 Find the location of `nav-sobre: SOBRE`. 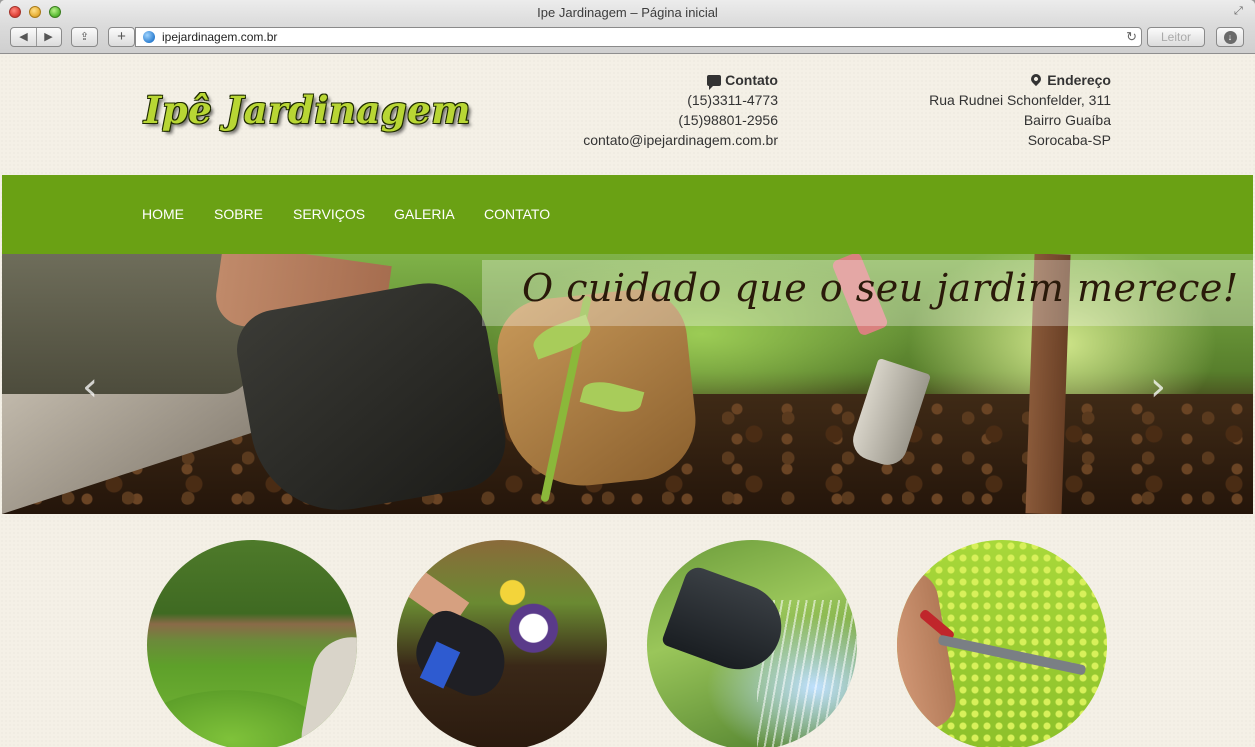

nav-sobre: SOBRE is located at coordinates (238, 214).